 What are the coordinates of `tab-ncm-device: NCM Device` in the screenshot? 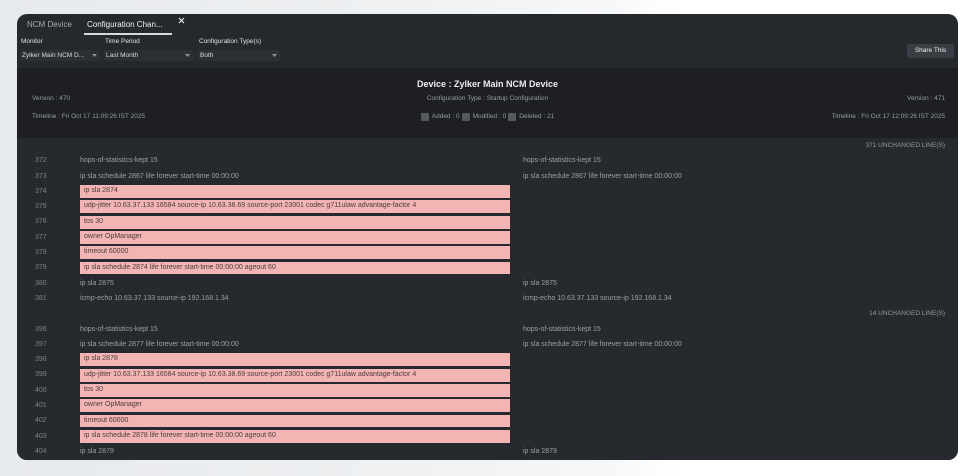 It's located at (49, 25).